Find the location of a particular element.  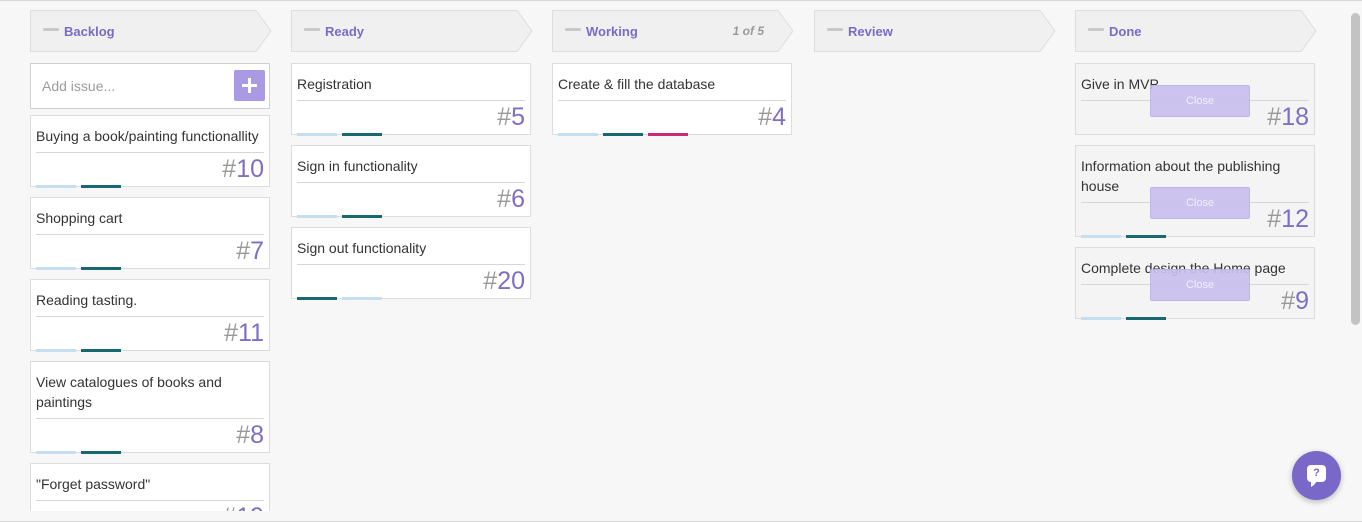

issue-card: Reading tasting. #11 is located at coordinates (150, 315).